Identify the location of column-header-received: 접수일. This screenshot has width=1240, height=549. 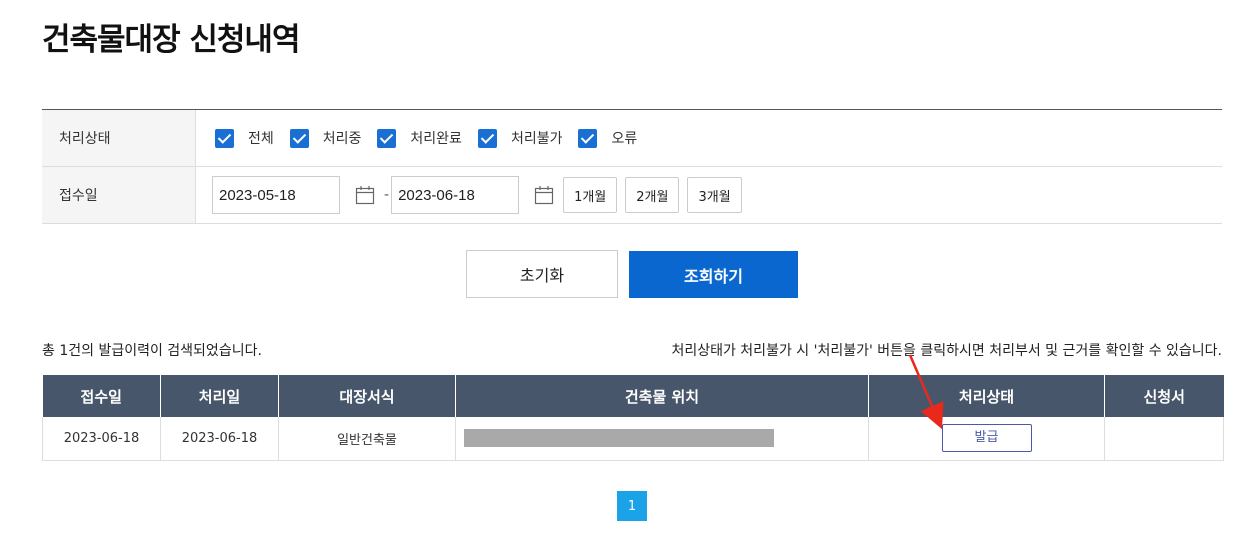
(101, 396).